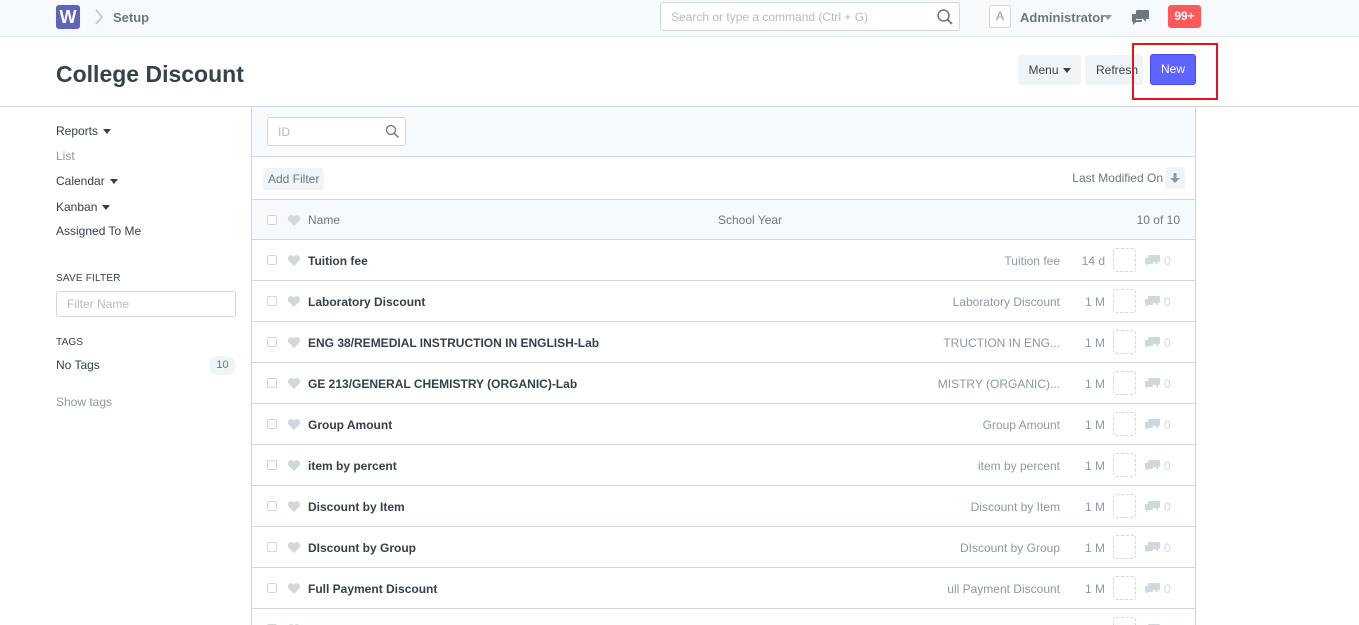  I want to click on row-name-link: DIscount by Group, so click(362, 548).